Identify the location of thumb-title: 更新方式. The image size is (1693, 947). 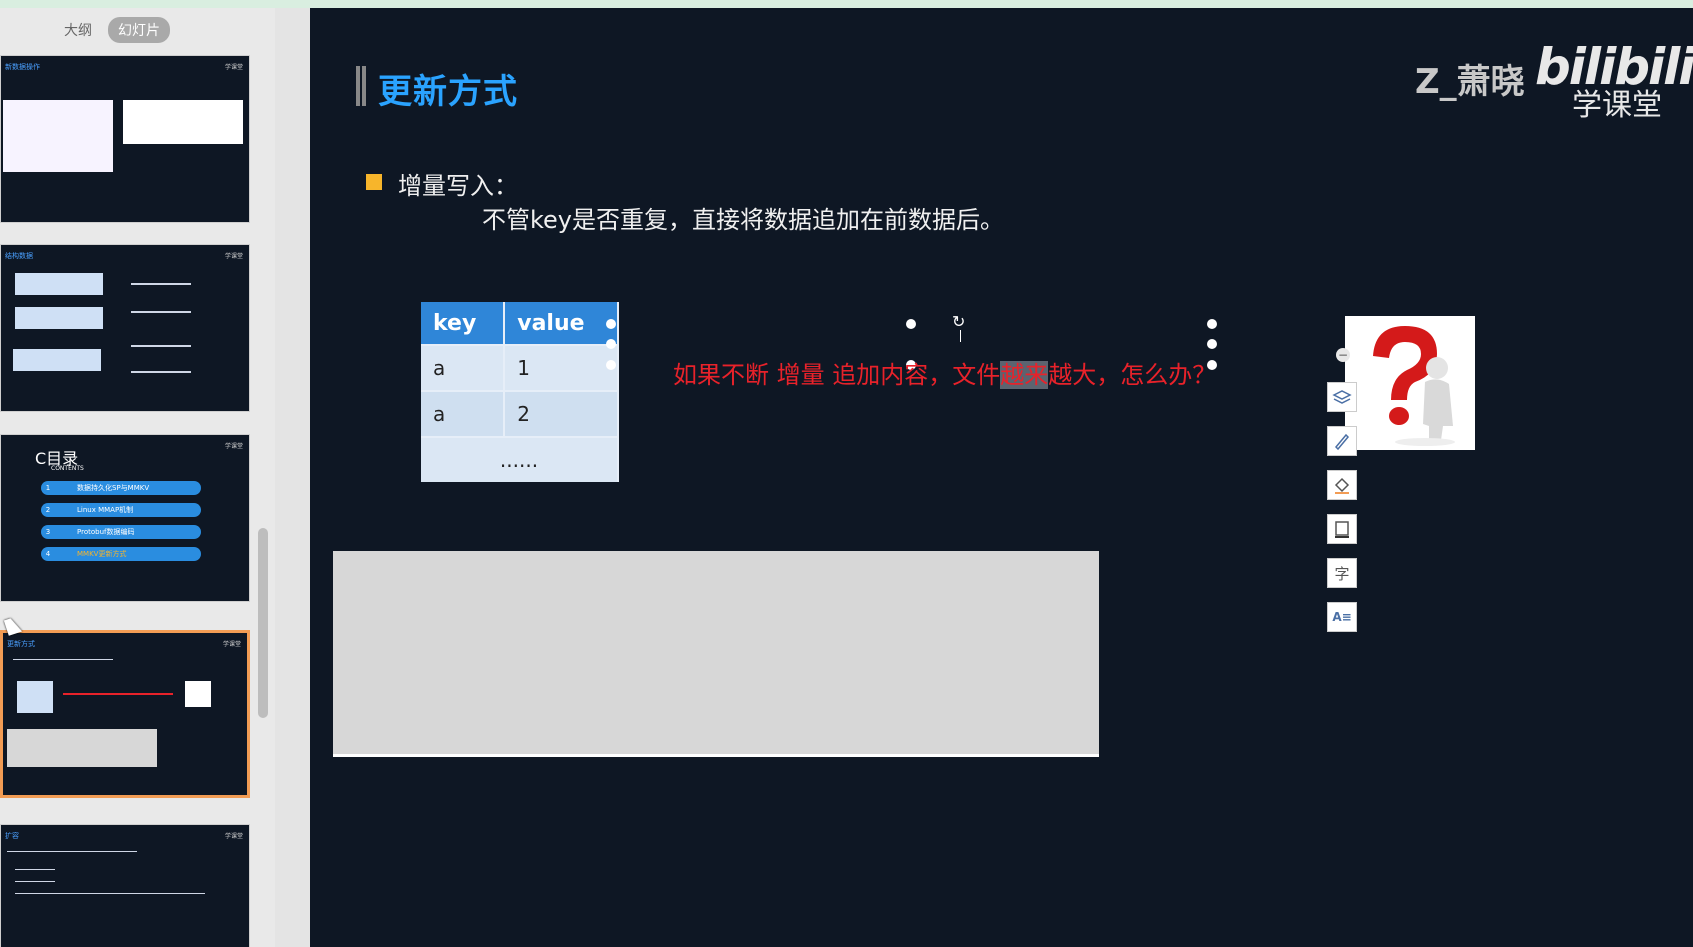
(21, 644).